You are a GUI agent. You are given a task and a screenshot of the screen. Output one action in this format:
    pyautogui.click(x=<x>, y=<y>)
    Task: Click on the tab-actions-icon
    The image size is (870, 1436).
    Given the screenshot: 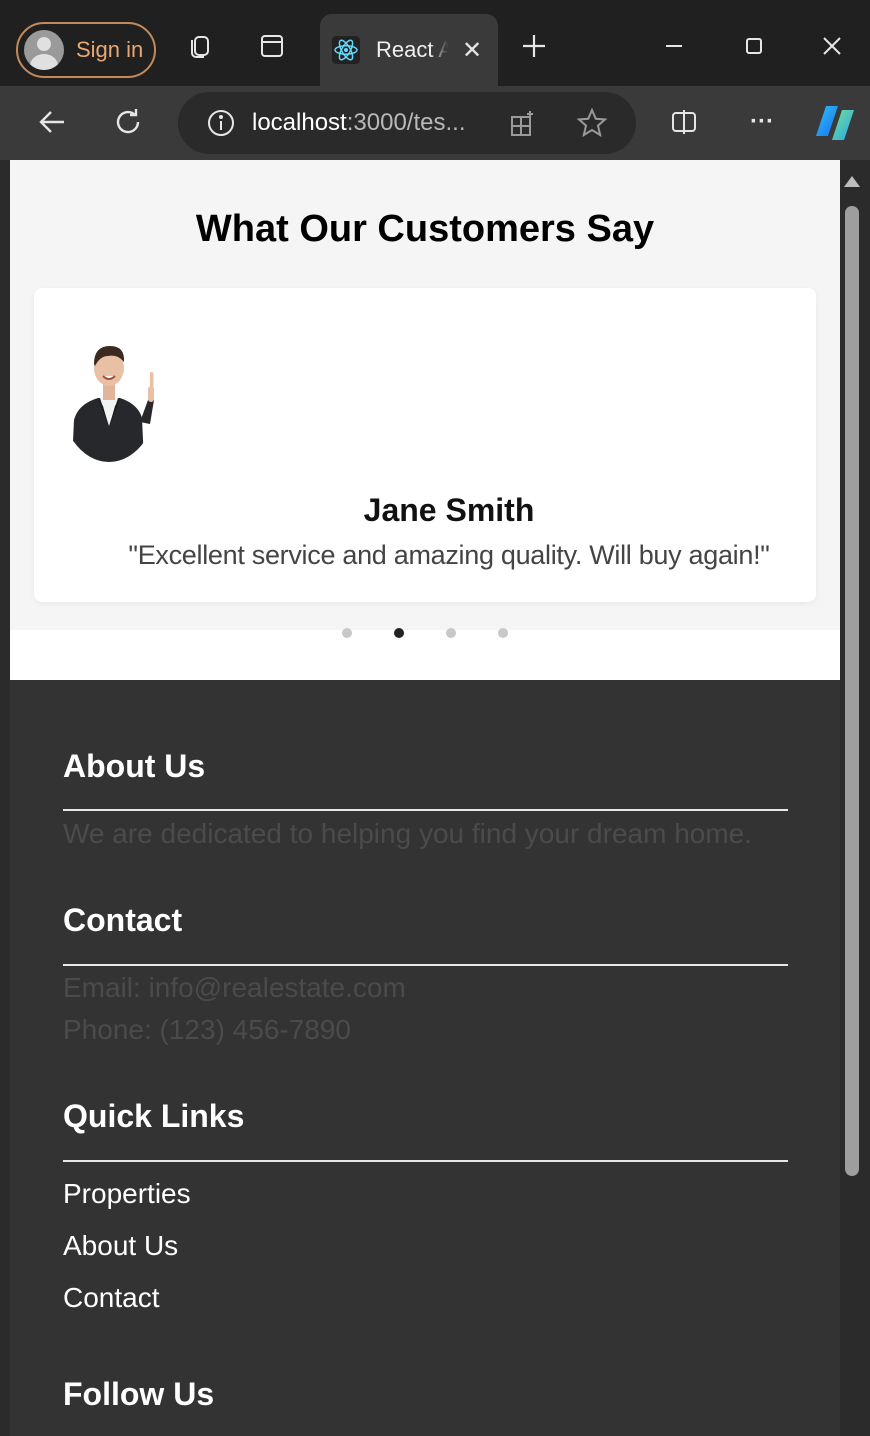 What is the action you would take?
    pyautogui.click(x=272, y=46)
    